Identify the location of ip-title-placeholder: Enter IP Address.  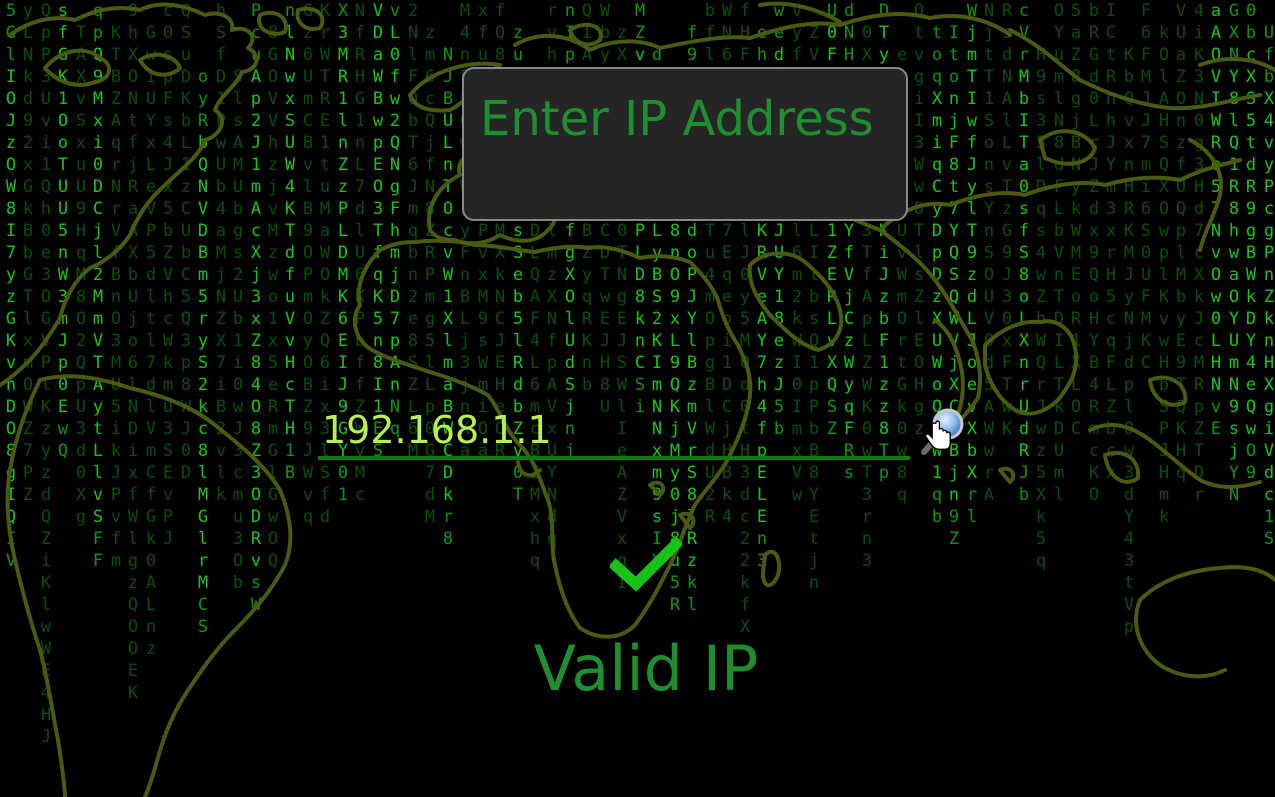
(677, 119).